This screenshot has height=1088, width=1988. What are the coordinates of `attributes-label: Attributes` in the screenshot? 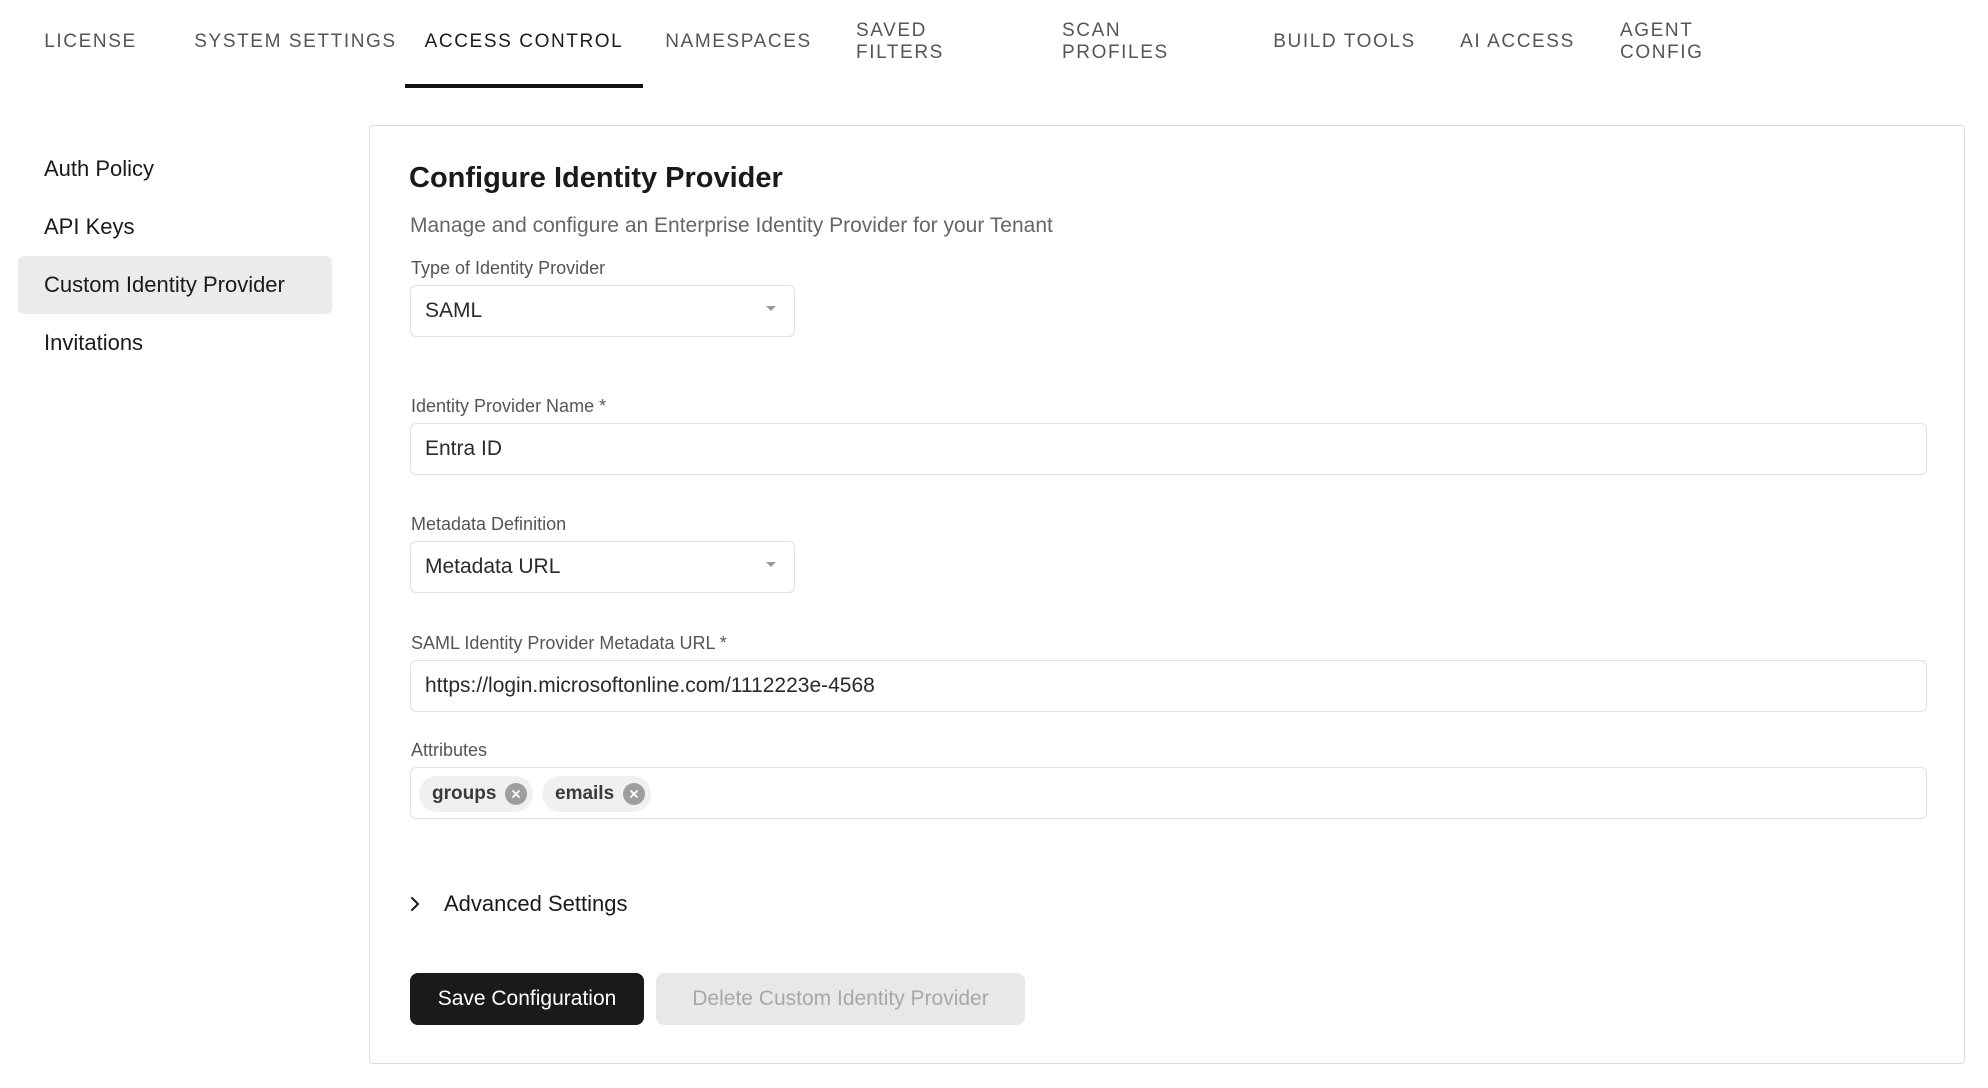 It's located at (449, 750).